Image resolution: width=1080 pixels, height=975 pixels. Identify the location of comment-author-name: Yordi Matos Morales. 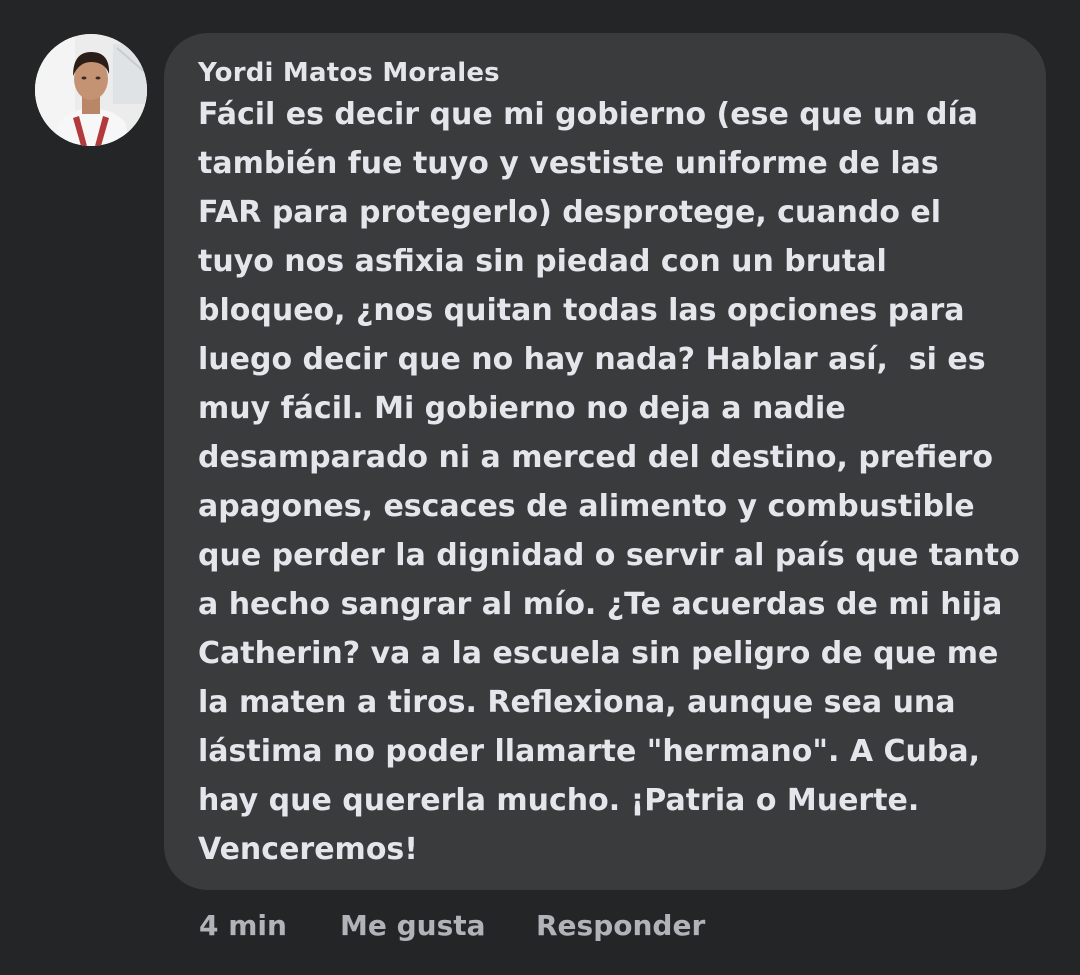
(612, 73).